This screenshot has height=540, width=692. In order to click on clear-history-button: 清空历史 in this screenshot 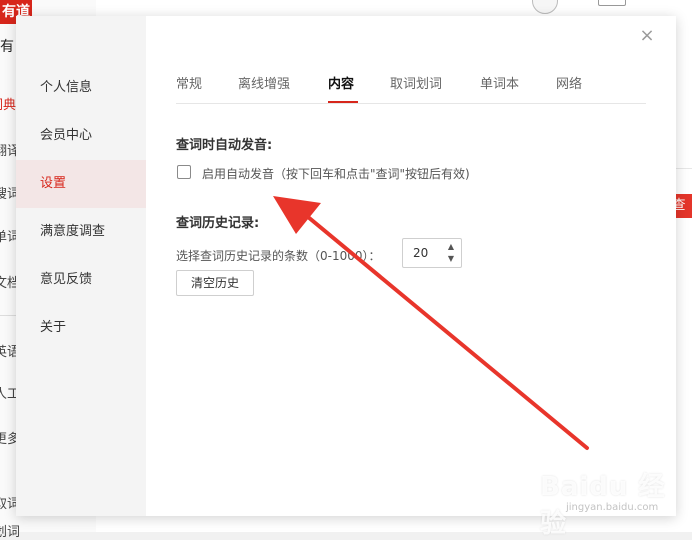, I will do `click(215, 283)`.